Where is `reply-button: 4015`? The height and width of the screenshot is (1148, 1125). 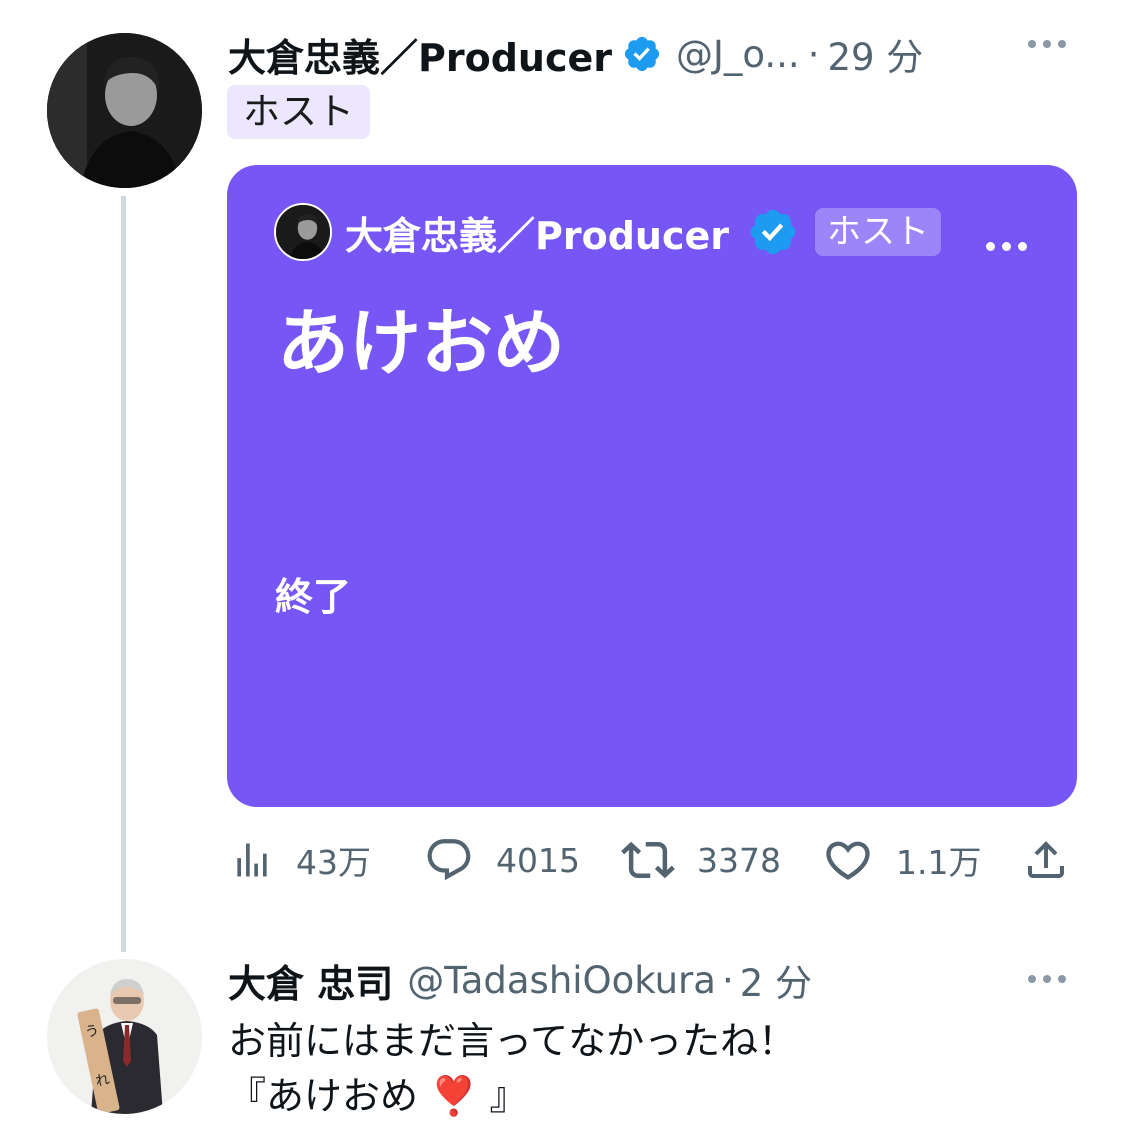 reply-button: 4015 is located at coordinates (502, 860).